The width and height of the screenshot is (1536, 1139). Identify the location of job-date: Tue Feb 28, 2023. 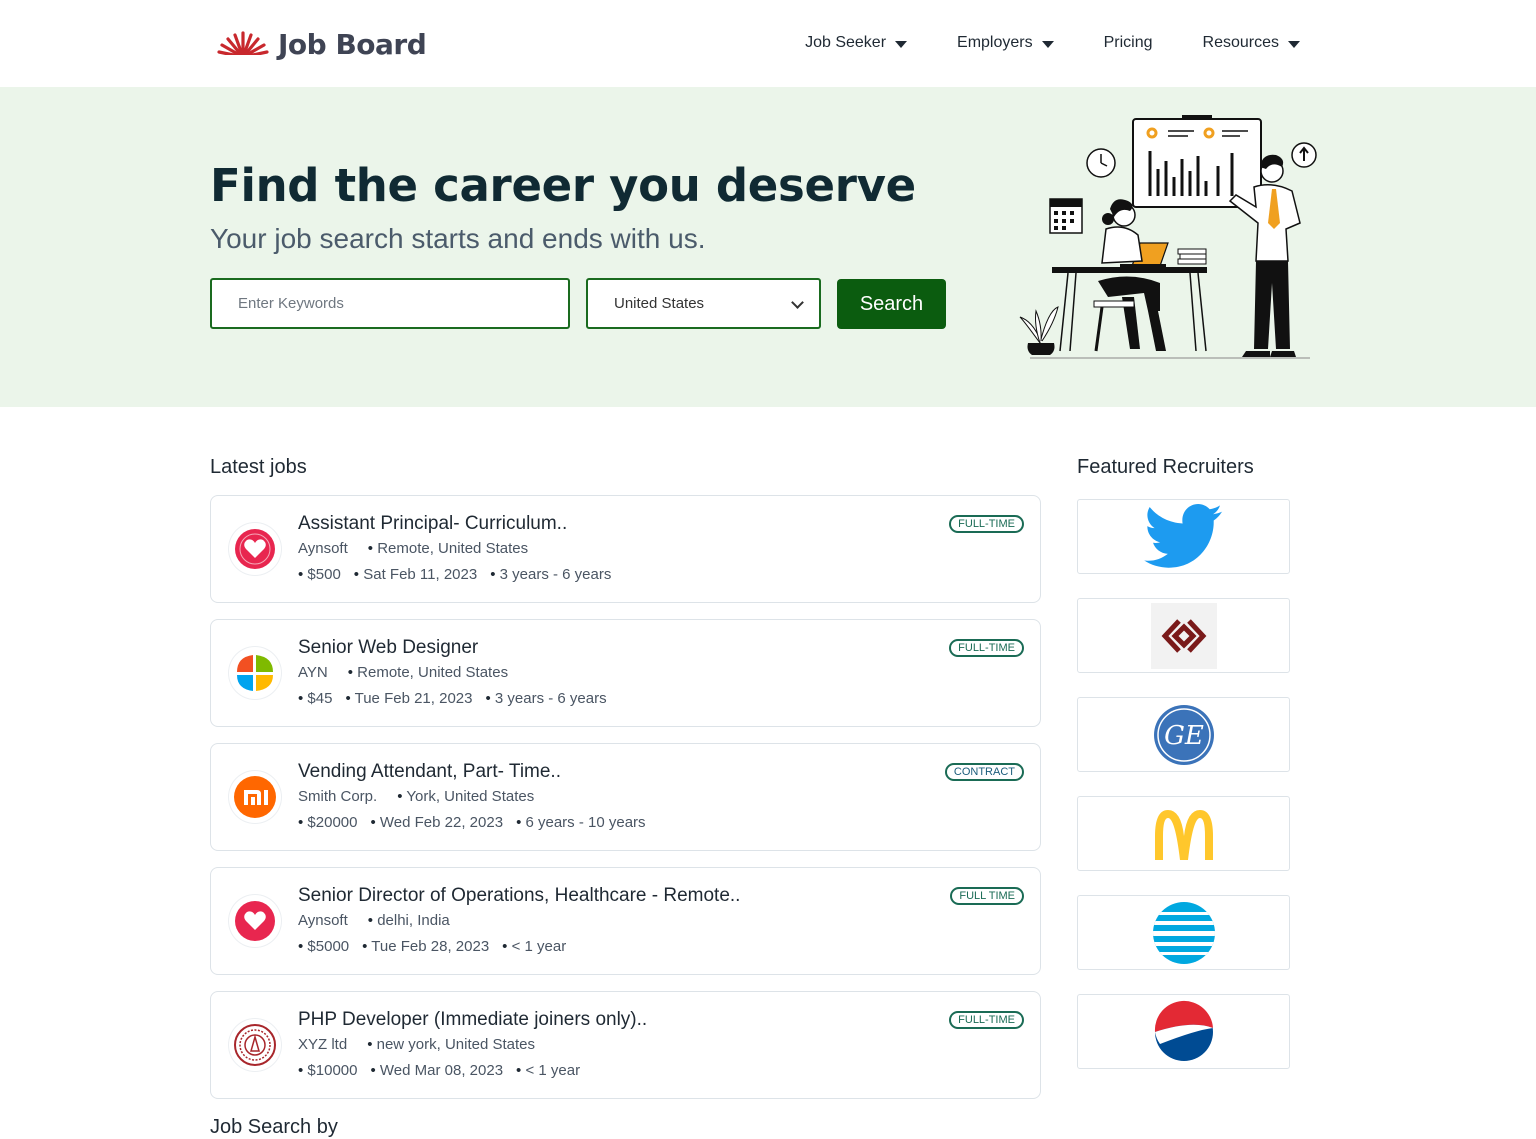
(425, 946).